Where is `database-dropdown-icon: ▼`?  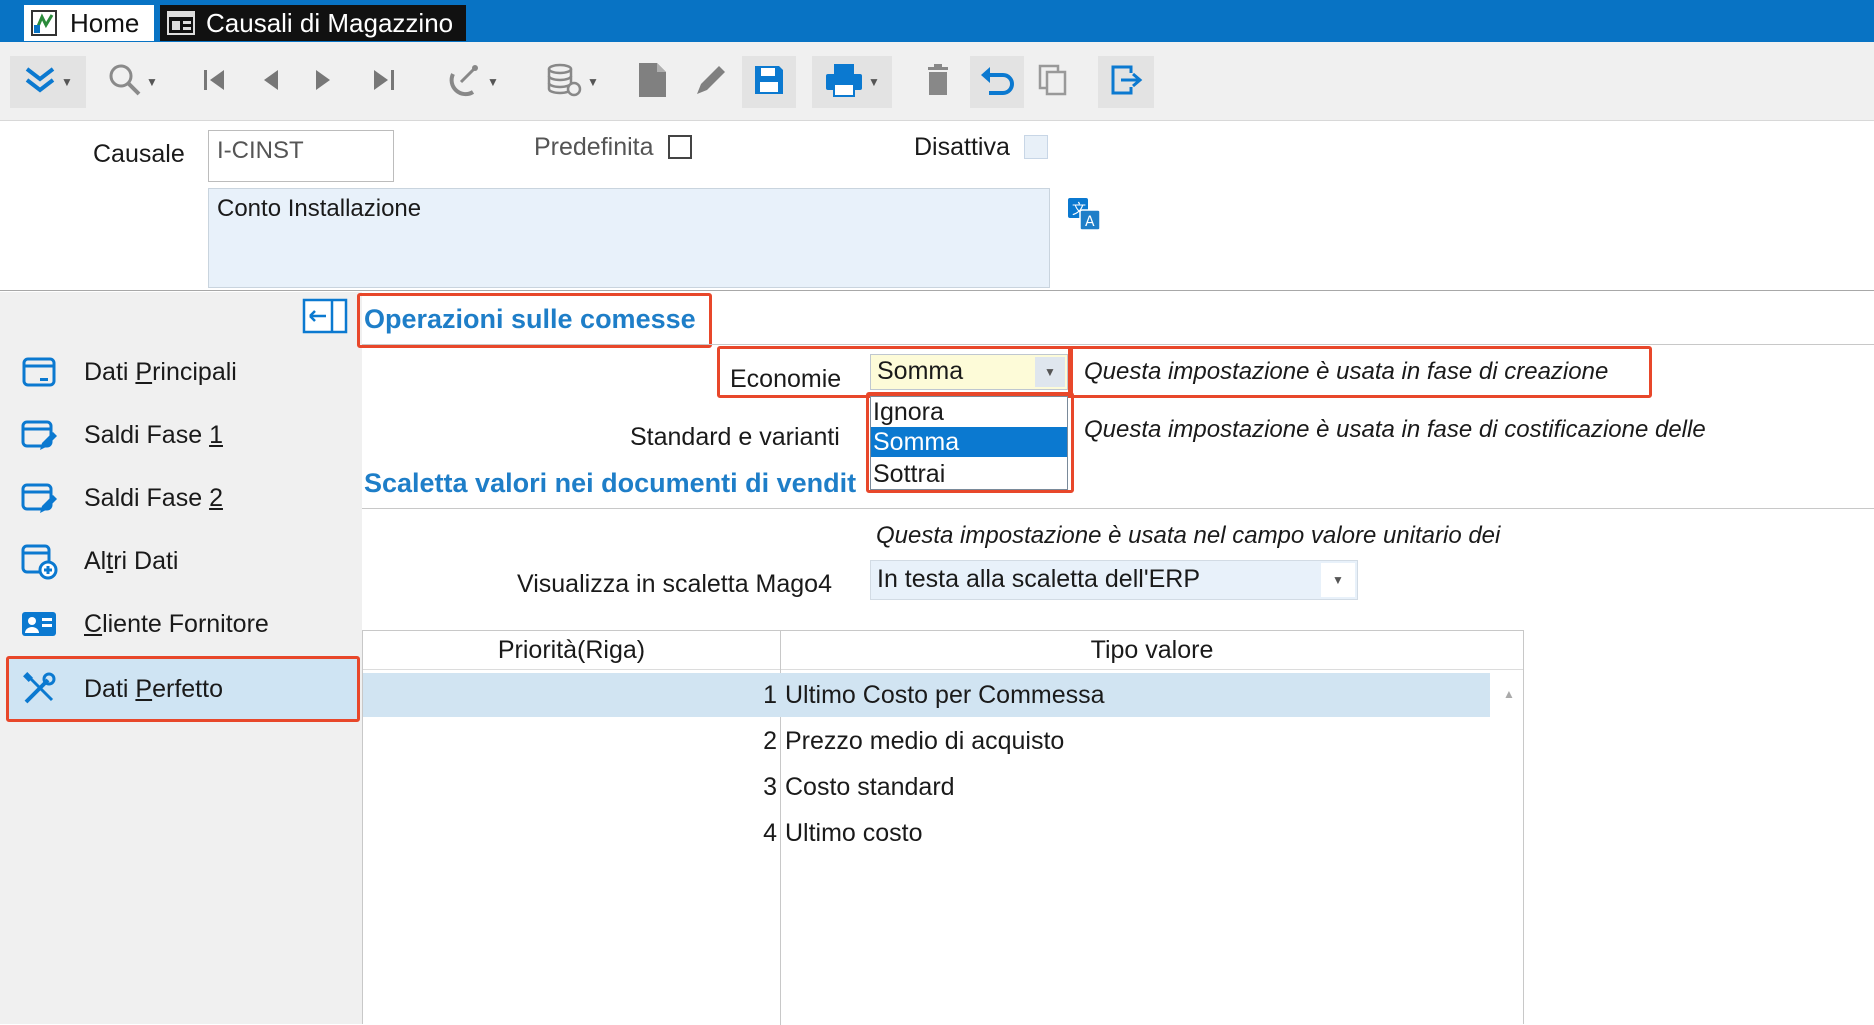
database-dropdown-icon: ▼ is located at coordinates (593, 82).